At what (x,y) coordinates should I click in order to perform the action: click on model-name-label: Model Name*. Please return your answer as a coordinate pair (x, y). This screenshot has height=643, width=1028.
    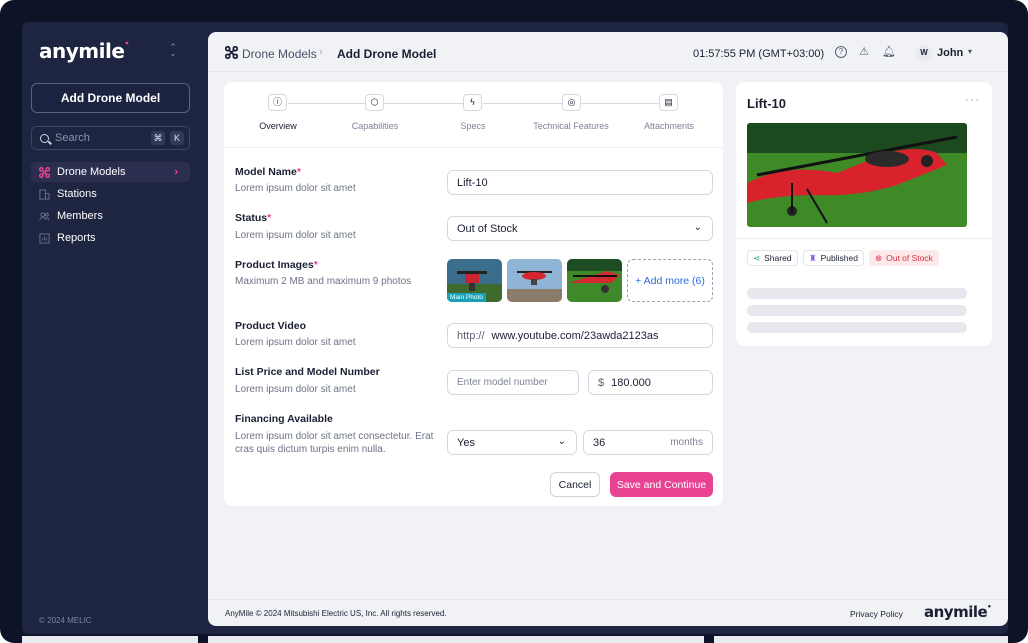
    Looking at the image, I should click on (268, 172).